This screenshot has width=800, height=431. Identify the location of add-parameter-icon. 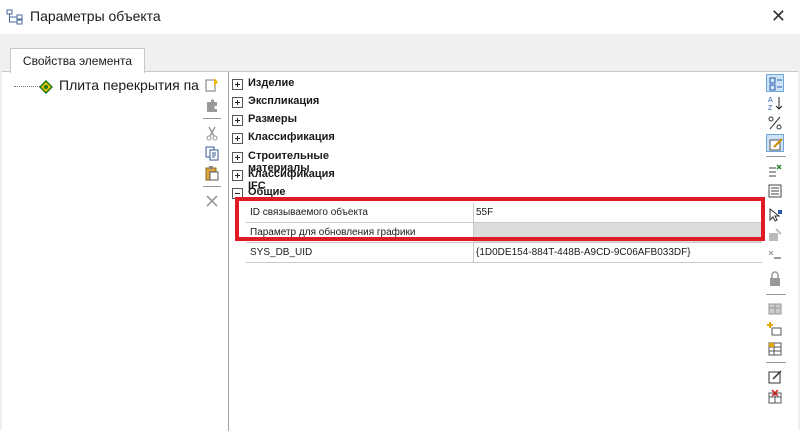
(775, 329).